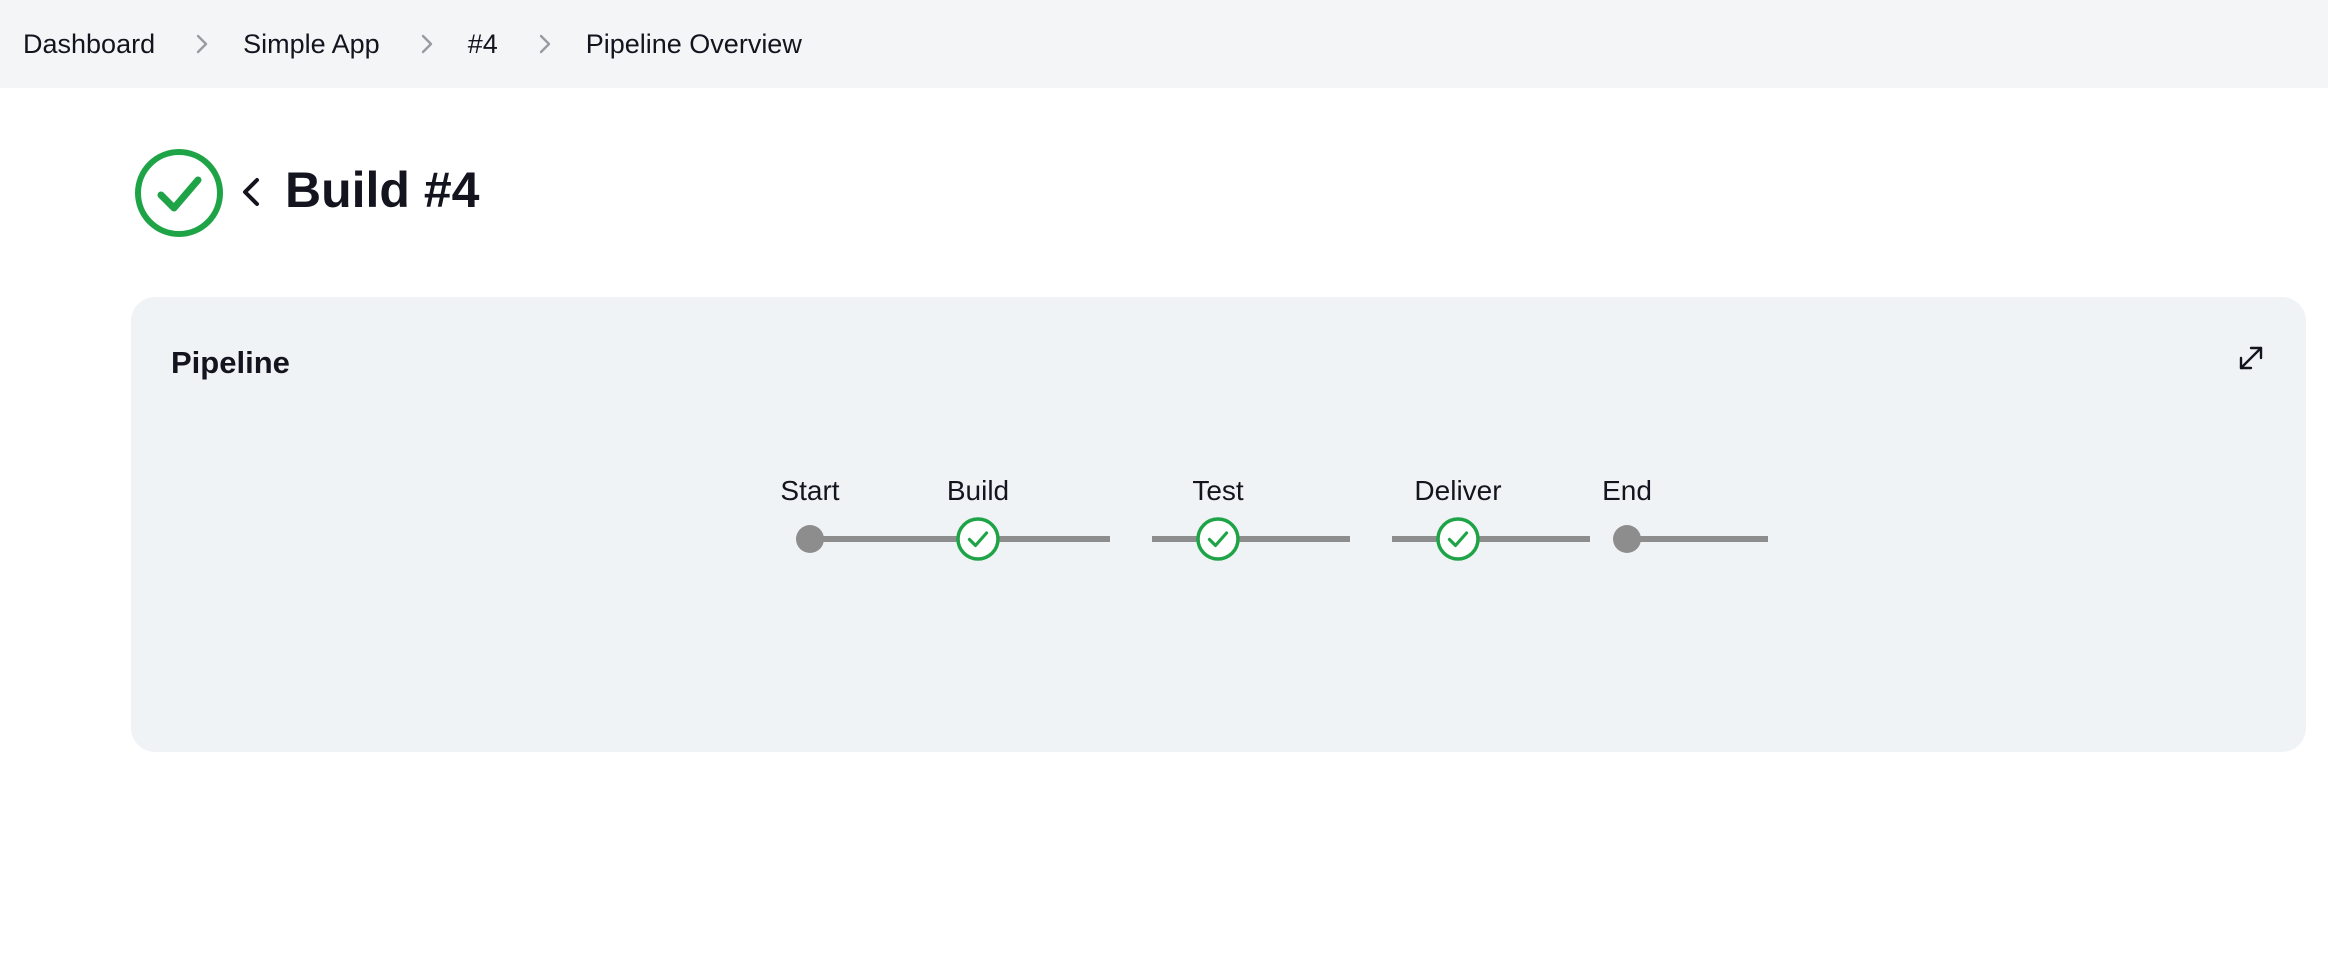 Image resolution: width=2328 pixels, height=962 pixels. I want to click on breadcrumb-dashboard: Dashboard, so click(89, 44).